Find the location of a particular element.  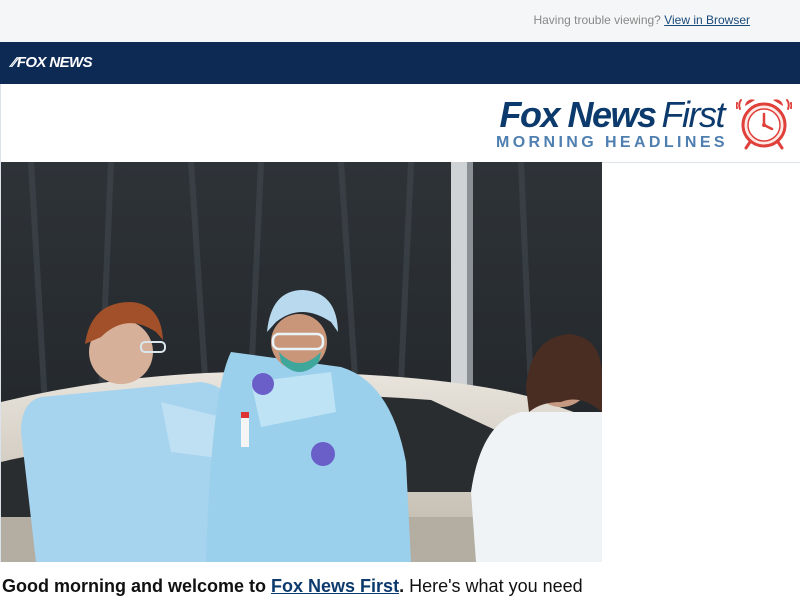

intro-rest: Here's what you need is located at coordinates (496, 586).